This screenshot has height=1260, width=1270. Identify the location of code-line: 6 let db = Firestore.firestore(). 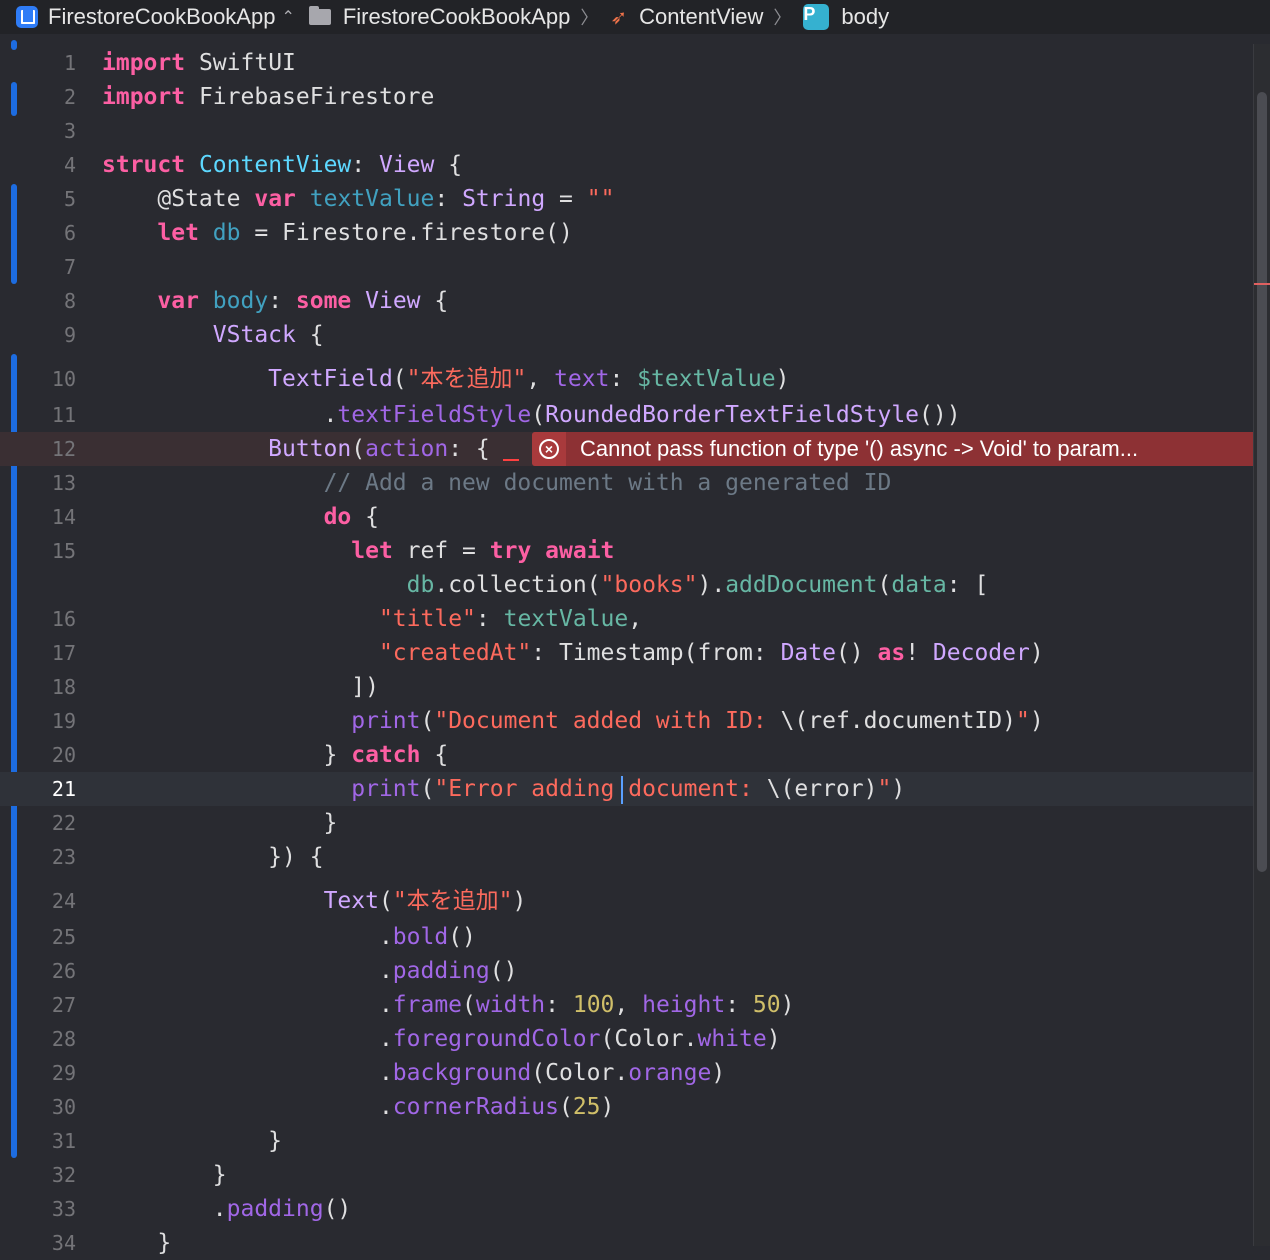
(627, 233).